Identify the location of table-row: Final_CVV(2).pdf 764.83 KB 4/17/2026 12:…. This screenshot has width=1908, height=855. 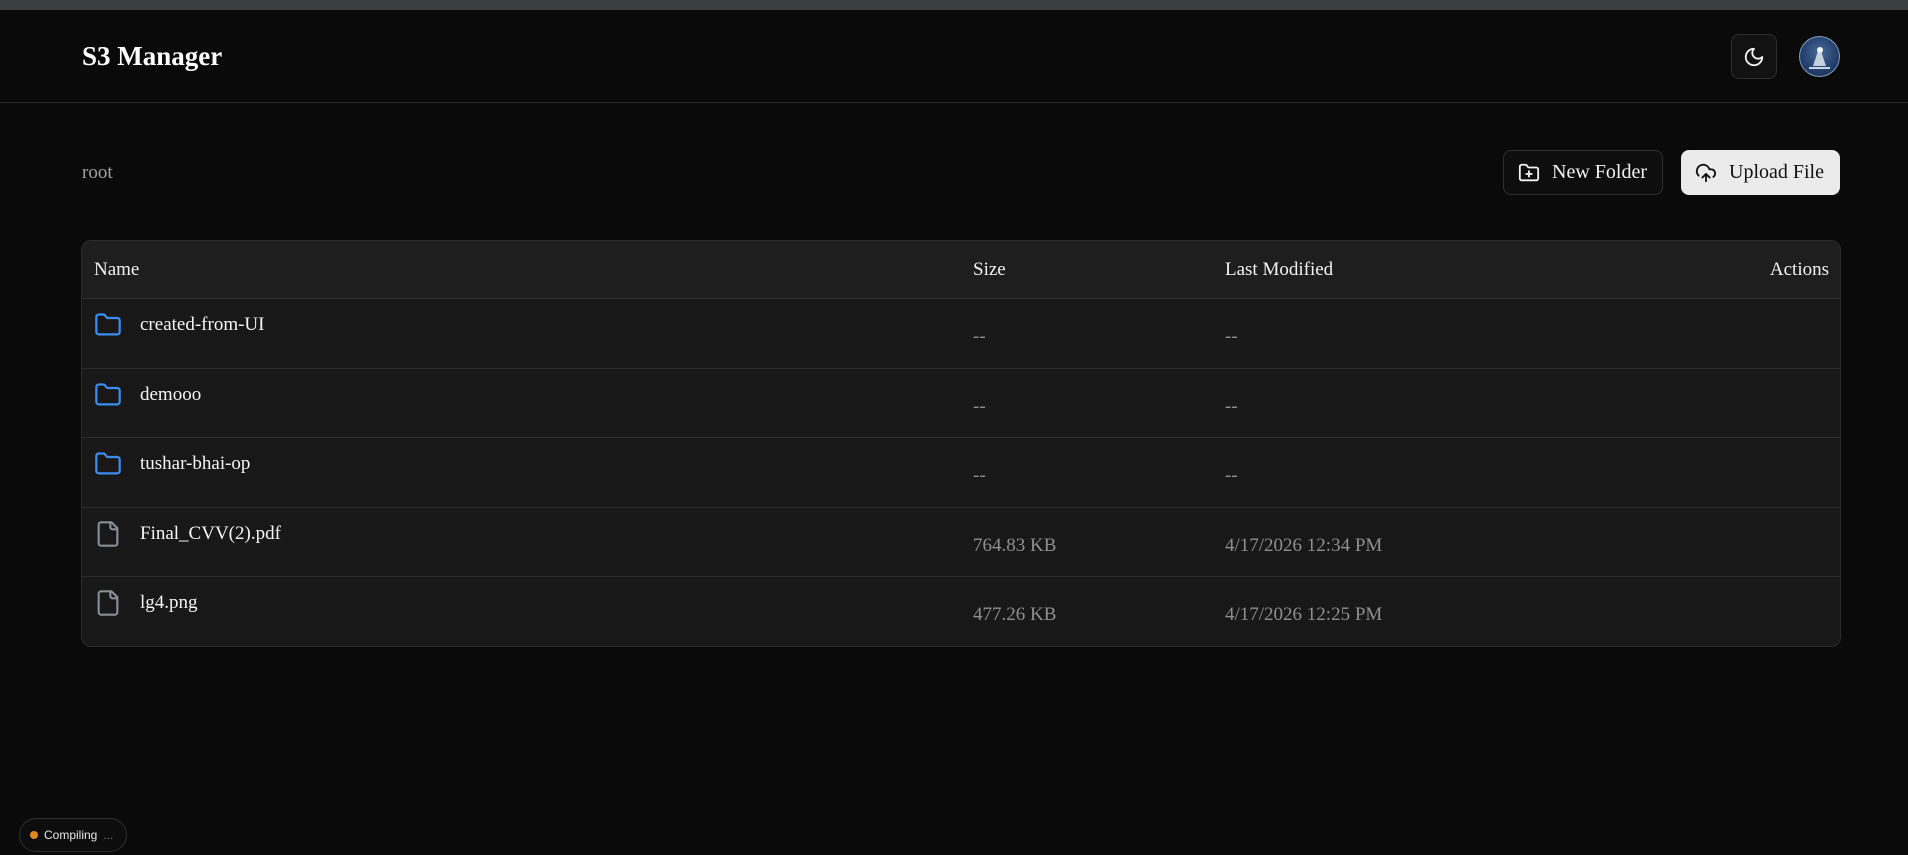
(961, 542).